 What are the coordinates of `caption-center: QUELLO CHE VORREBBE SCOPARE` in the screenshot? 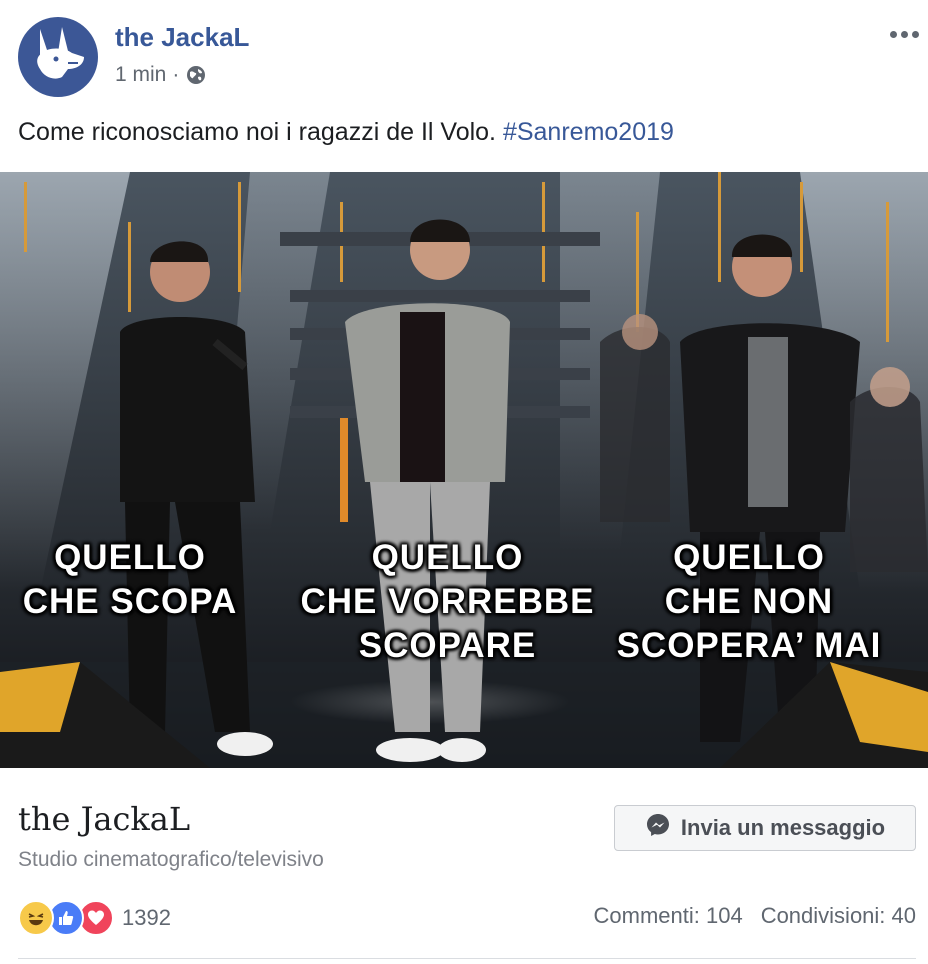 It's located at (447, 602).